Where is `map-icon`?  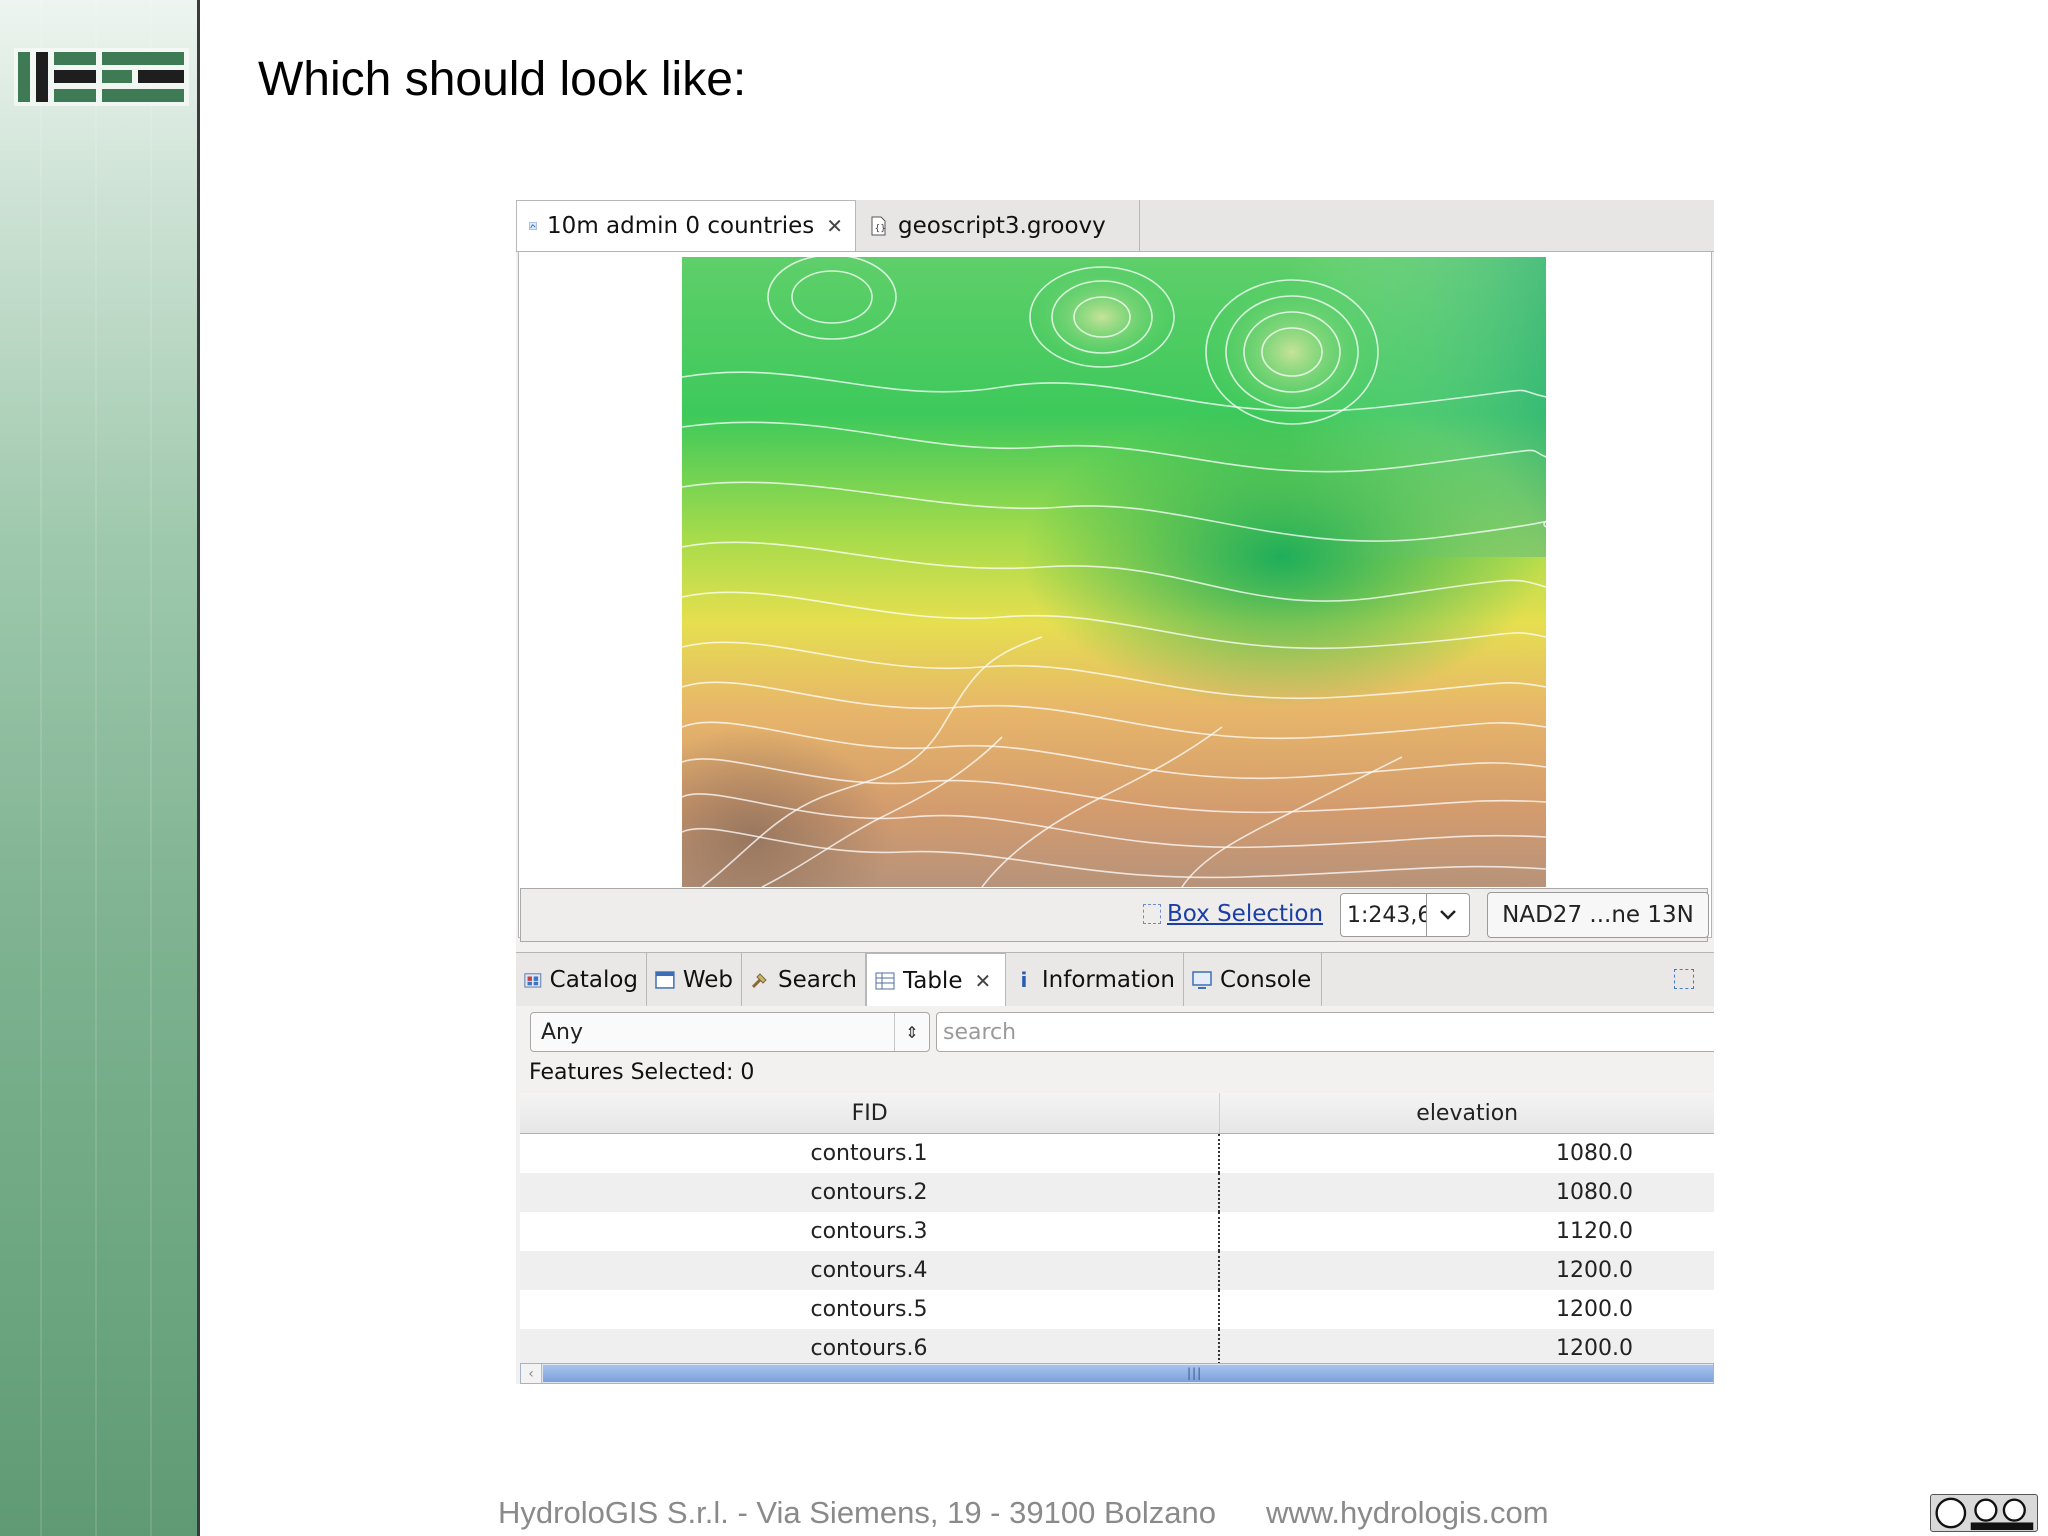 map-icon is located at coordinates (533, 226).